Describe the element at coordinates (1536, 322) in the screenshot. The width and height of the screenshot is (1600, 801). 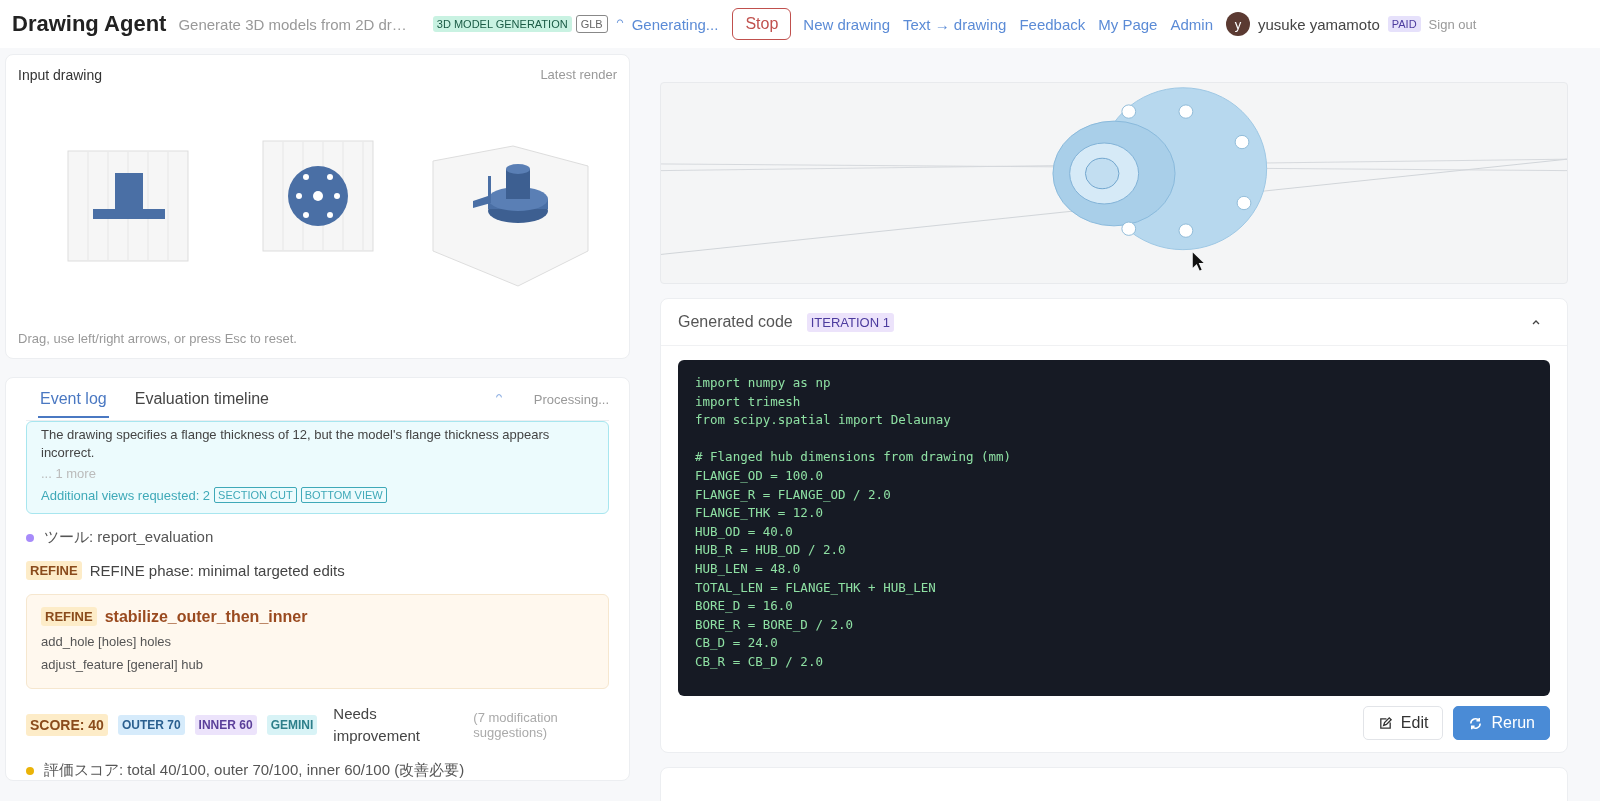
I see `collapse-icon` at that location.